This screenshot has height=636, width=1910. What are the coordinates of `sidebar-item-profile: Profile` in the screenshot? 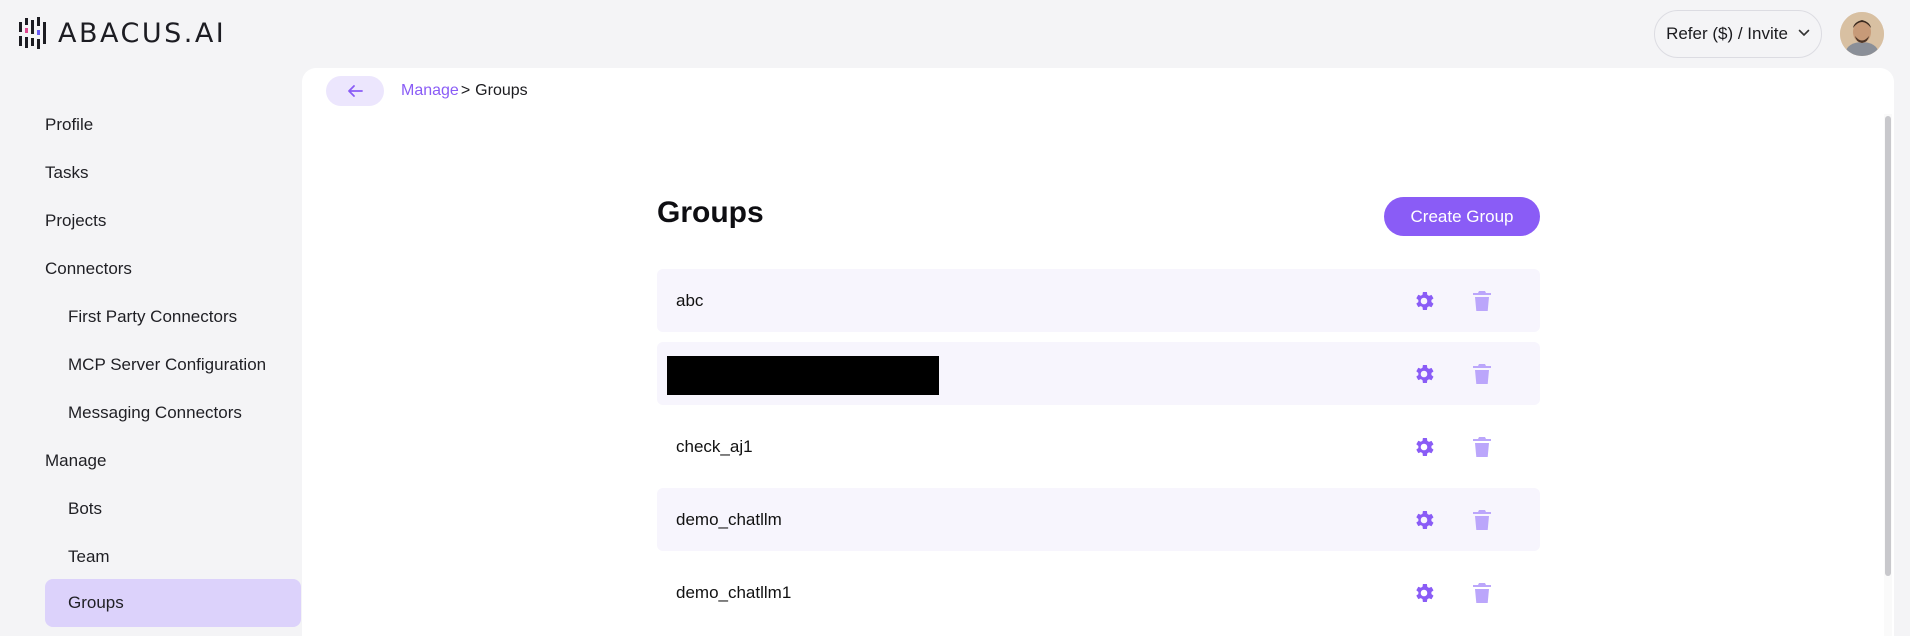 It's located at (172, 125).